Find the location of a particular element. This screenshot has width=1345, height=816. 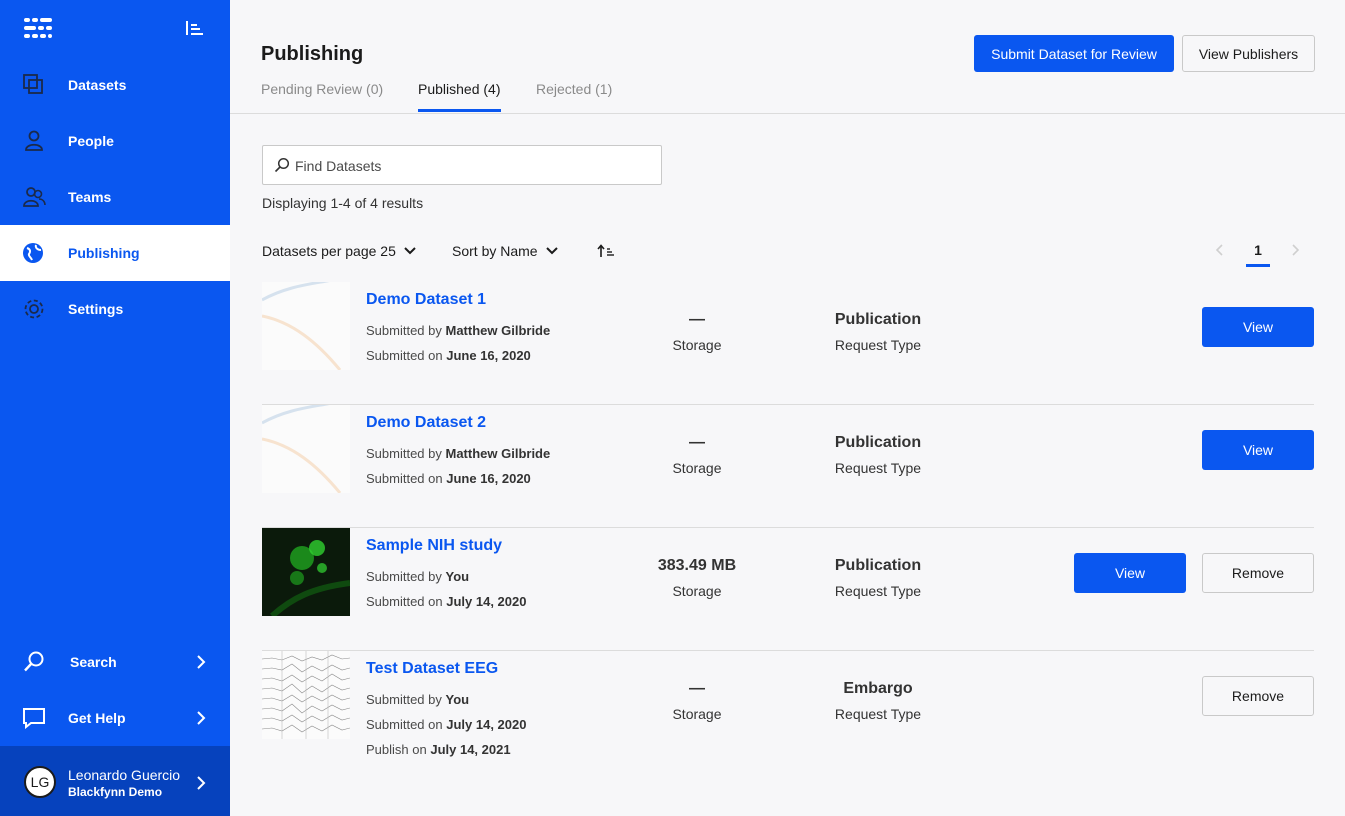

user-name: Leonardo Guercio is located at coordinates (124, 775).